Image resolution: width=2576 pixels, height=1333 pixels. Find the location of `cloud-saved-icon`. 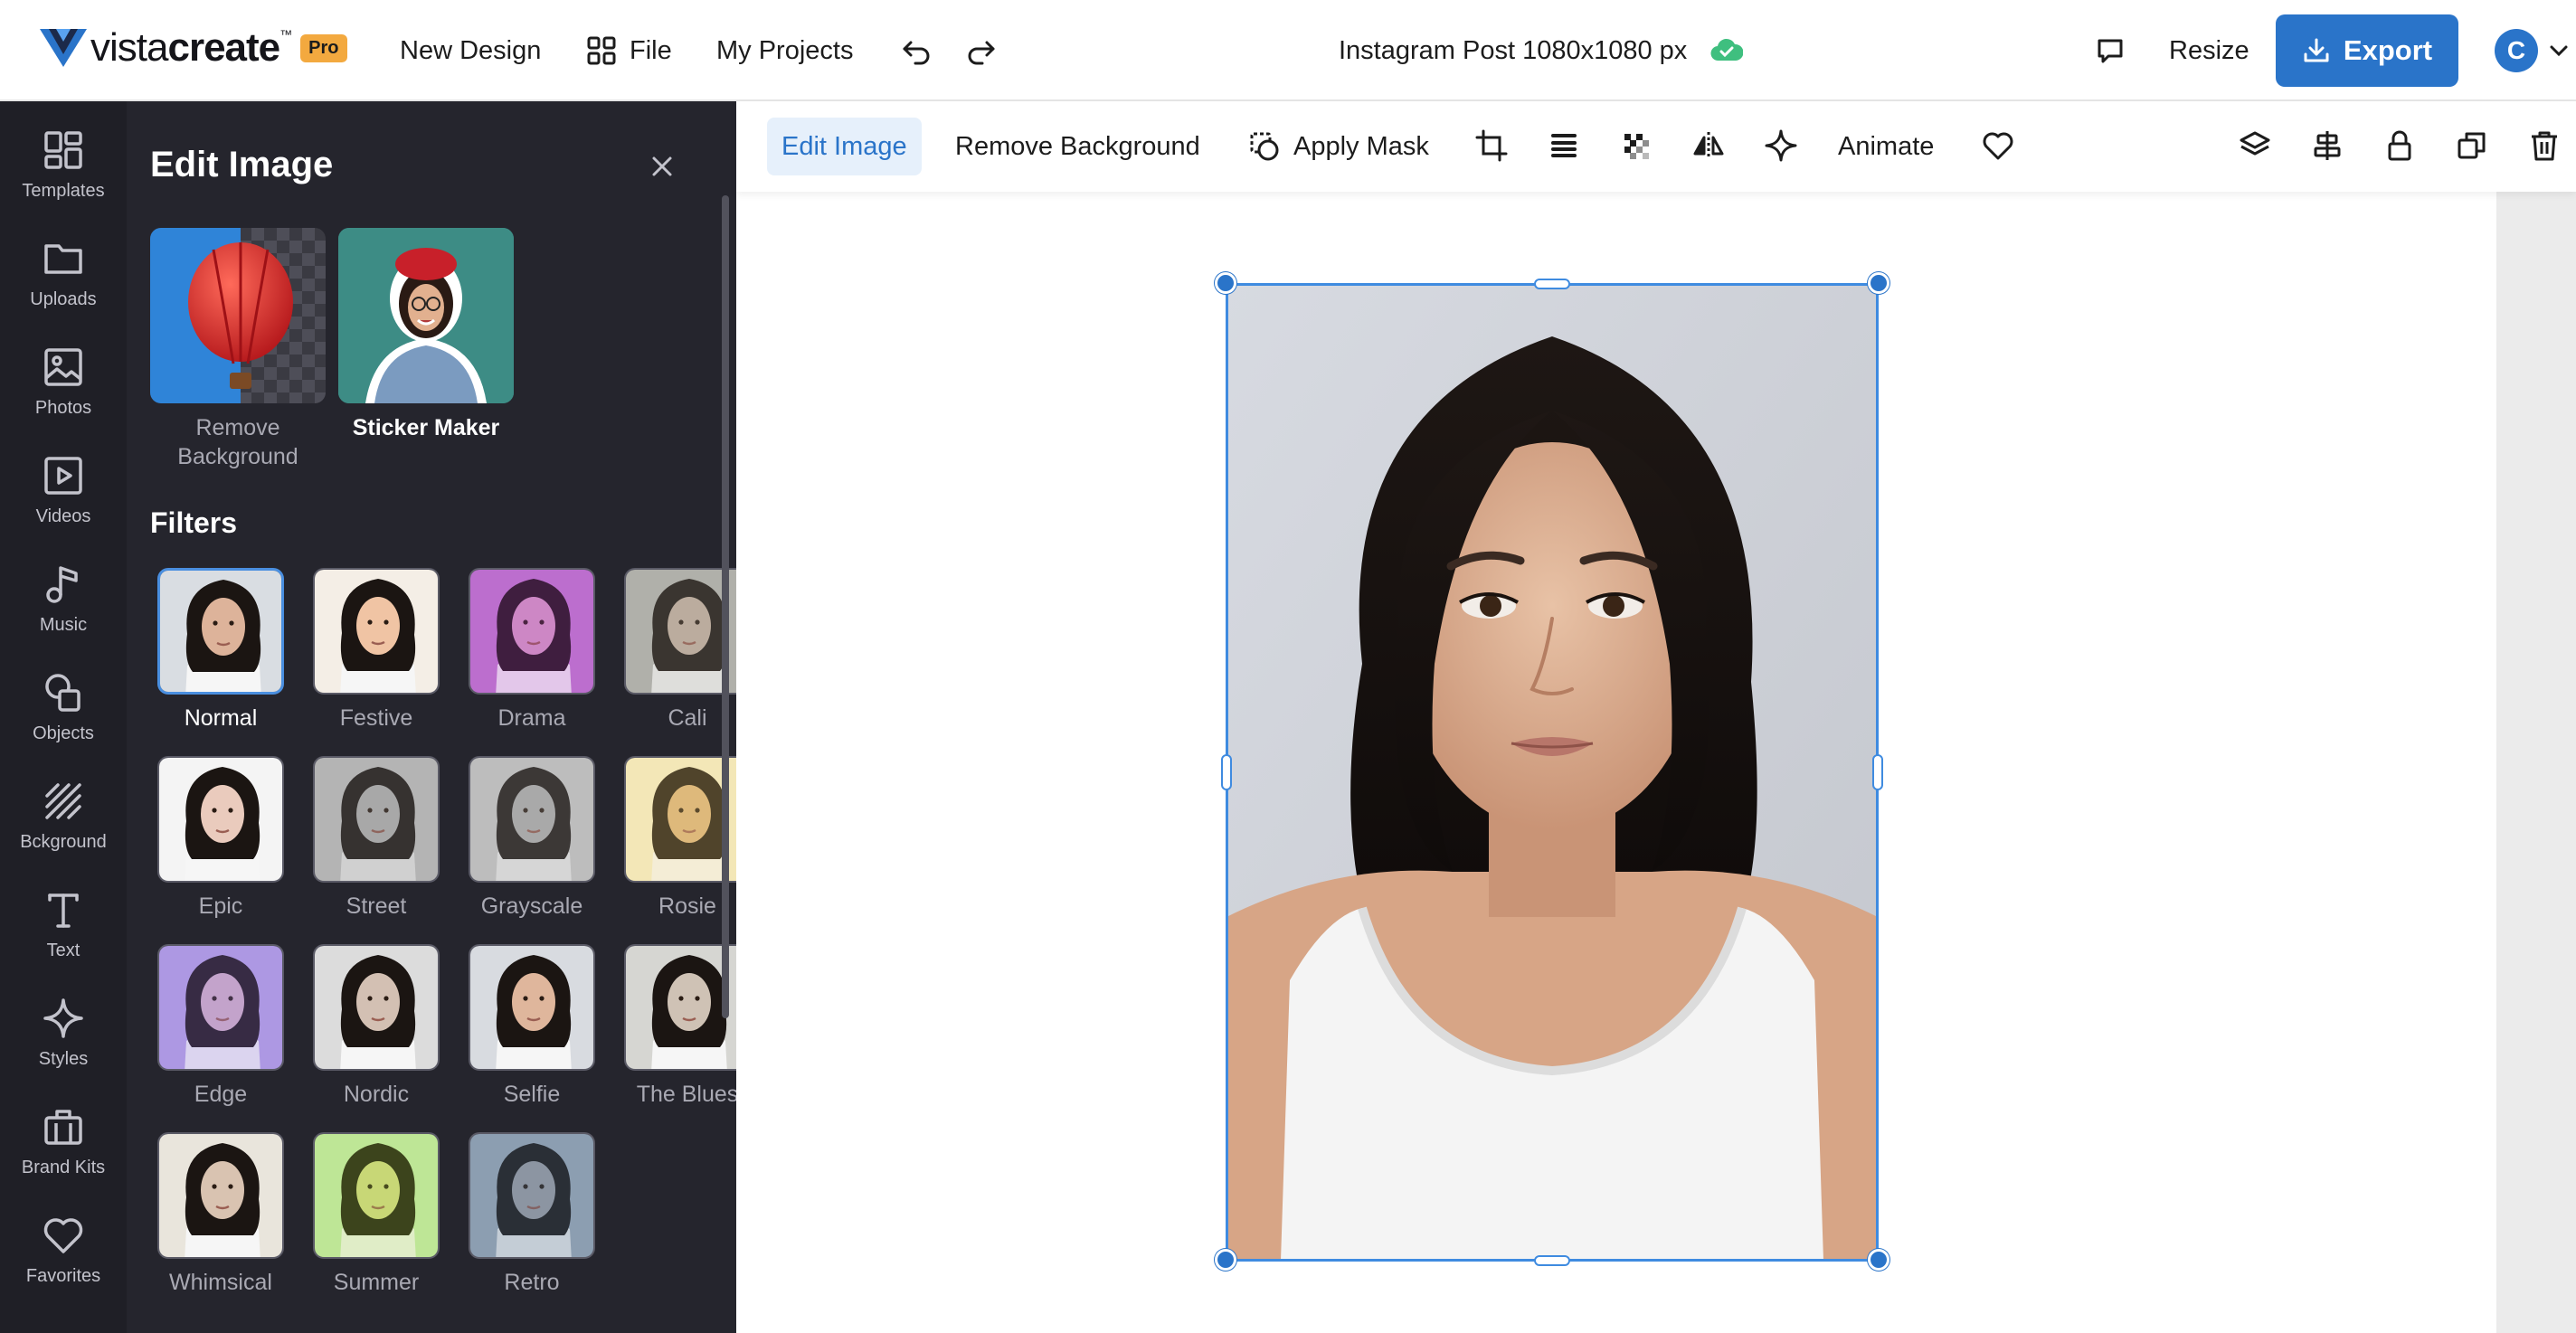

cloud-saved-icon is located at coordinates (1727, 50).